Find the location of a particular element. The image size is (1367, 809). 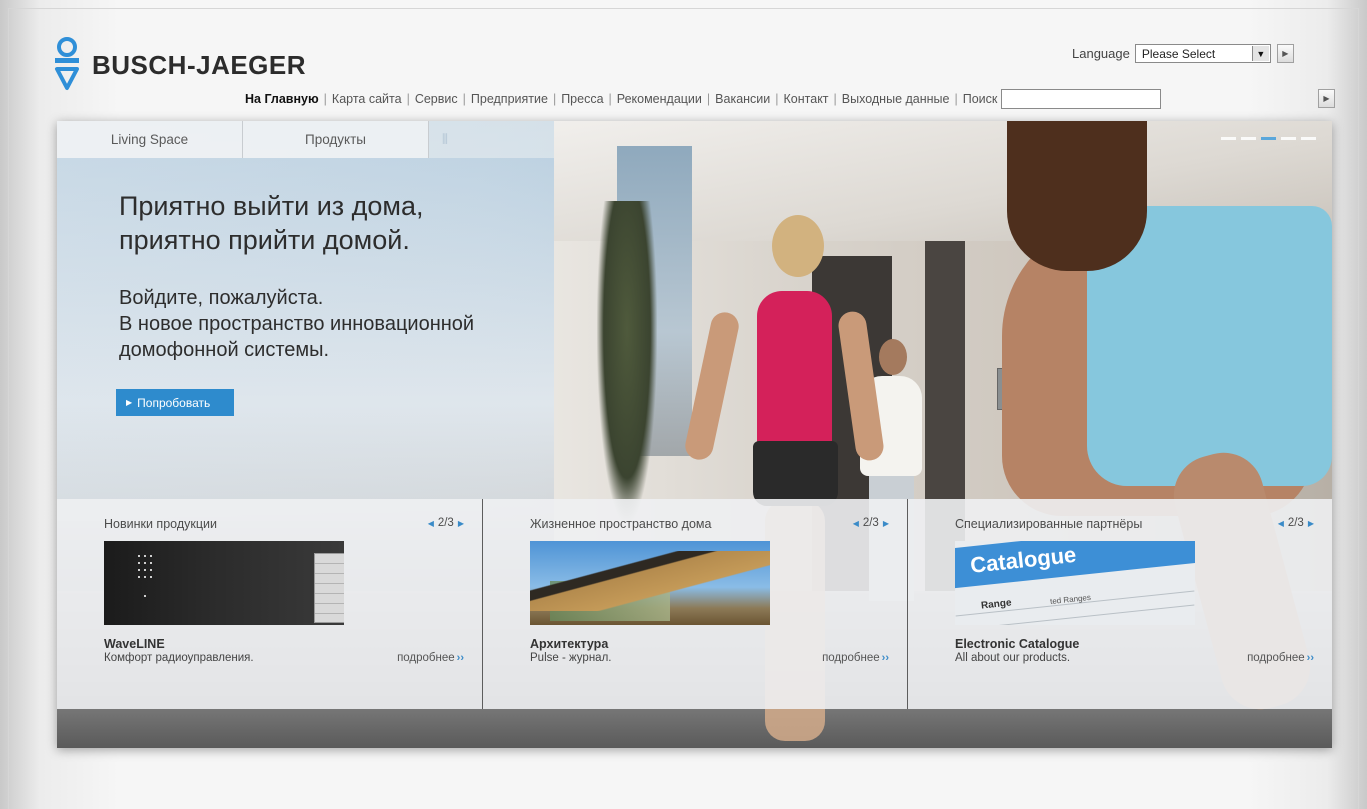

teaser-image-waveline is located at coordinates (224, 583).